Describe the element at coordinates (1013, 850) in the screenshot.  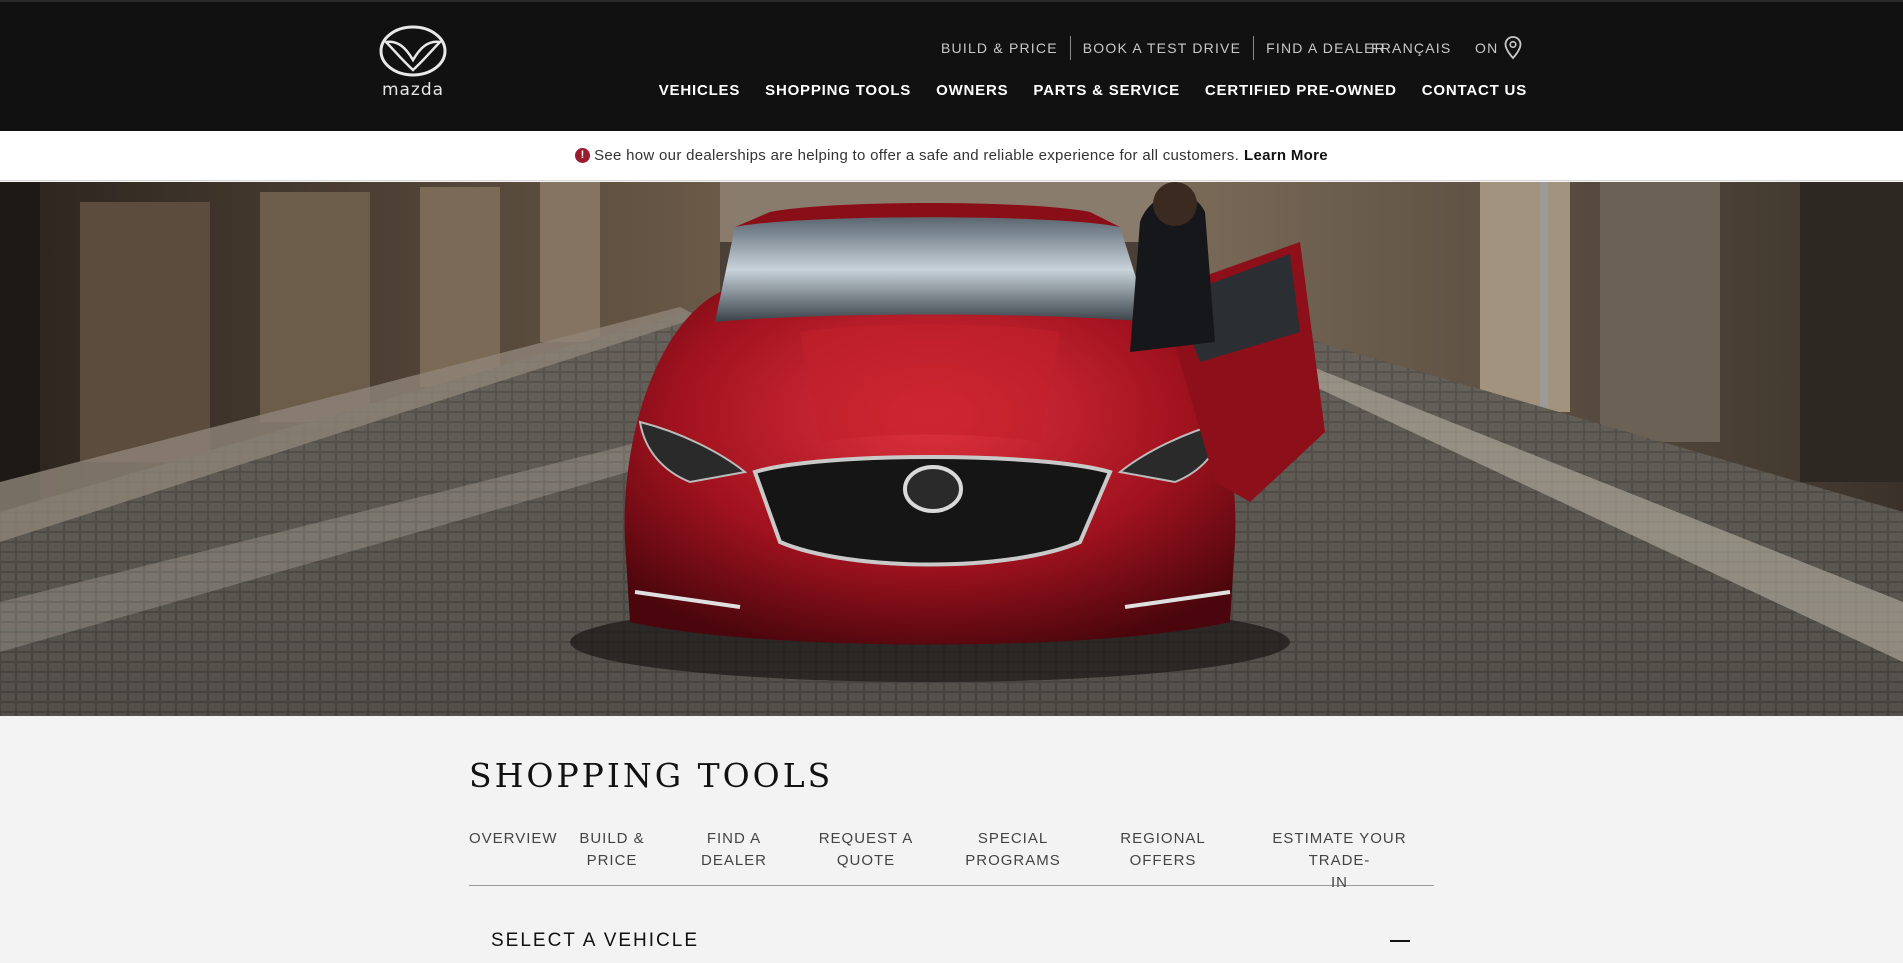
I see `tab-special-programs: SPECIAL PROGRAMS` at that location.